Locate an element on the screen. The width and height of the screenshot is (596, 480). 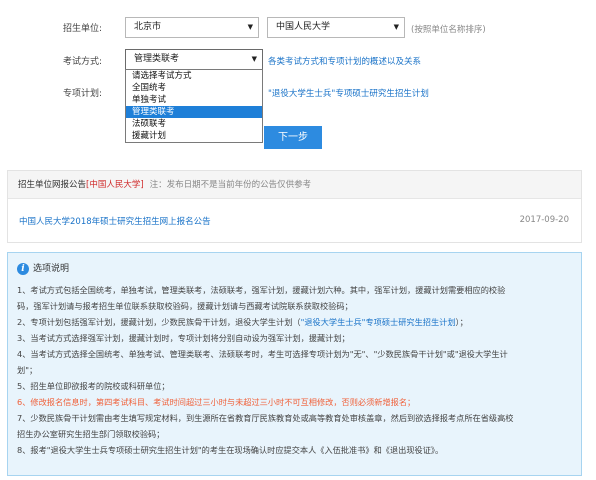
school-value: 中国人民大学 is located at coordinates (303, 27).